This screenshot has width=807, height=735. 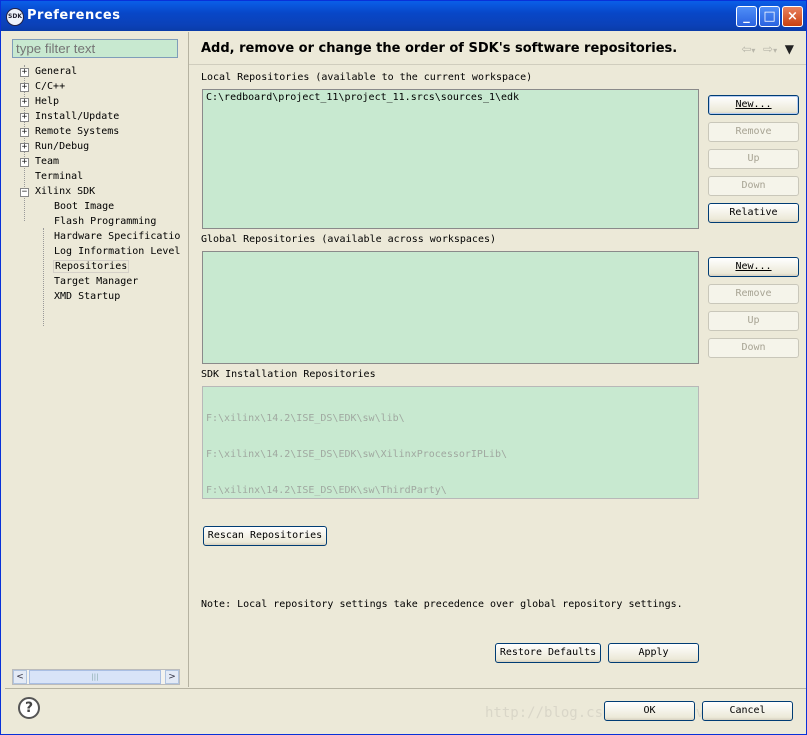 What do you see at coordinates (403, 16) in the screenshot?
I see `title-bar: SDK Preferences _ □ ×` at bounding box center [403, 16].